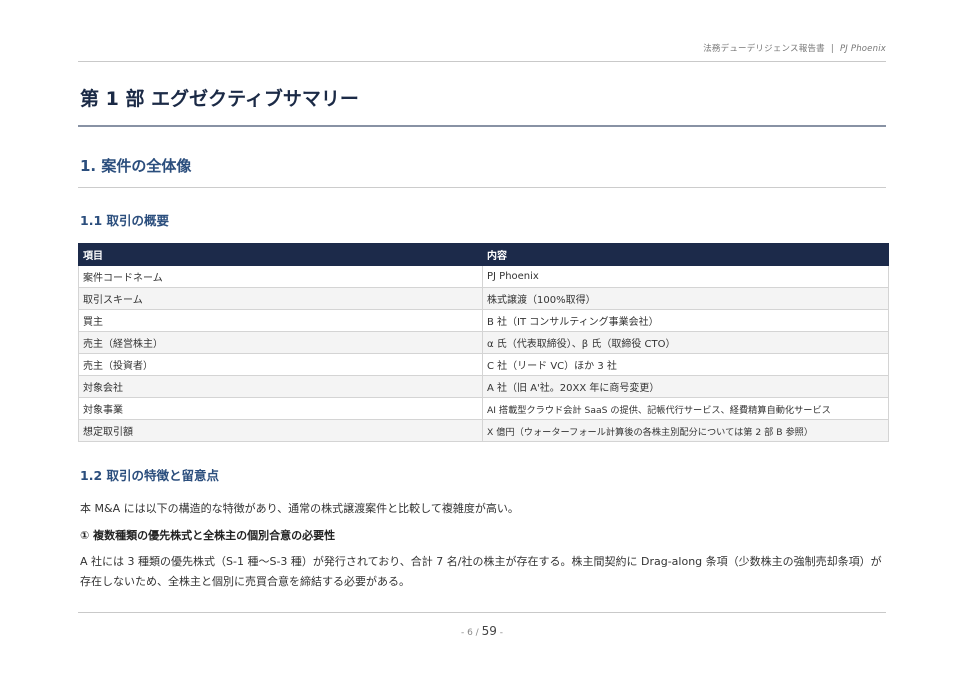 This screenshot has height=681, width=964. What do you see at coordinates (685, 430) in the screenshot?
I see `table-cell-content: X 億円（ウォーターフォール計算後の各株主別配分については第 2 部 B 参照）` at bounding box center [685, 430].